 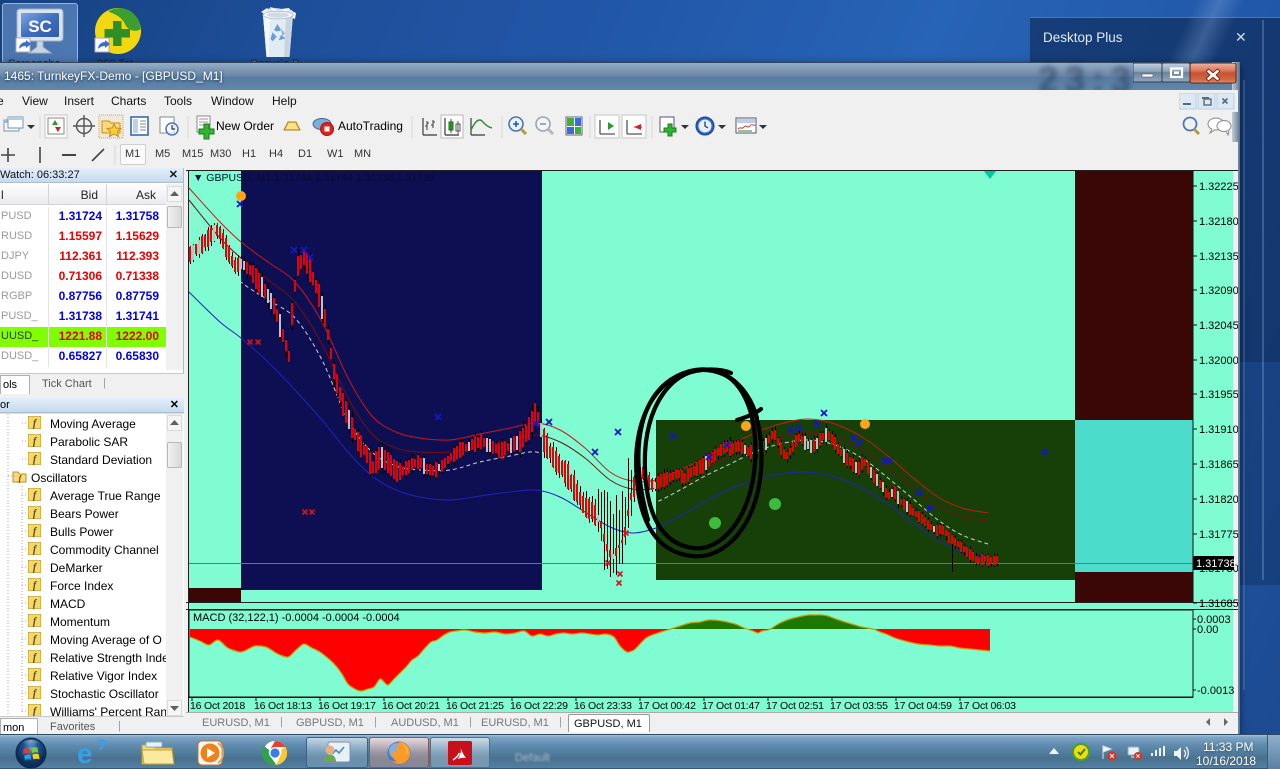 I want to click on svg-text: 16 Oct 19:17, so click(x=347, y=706).